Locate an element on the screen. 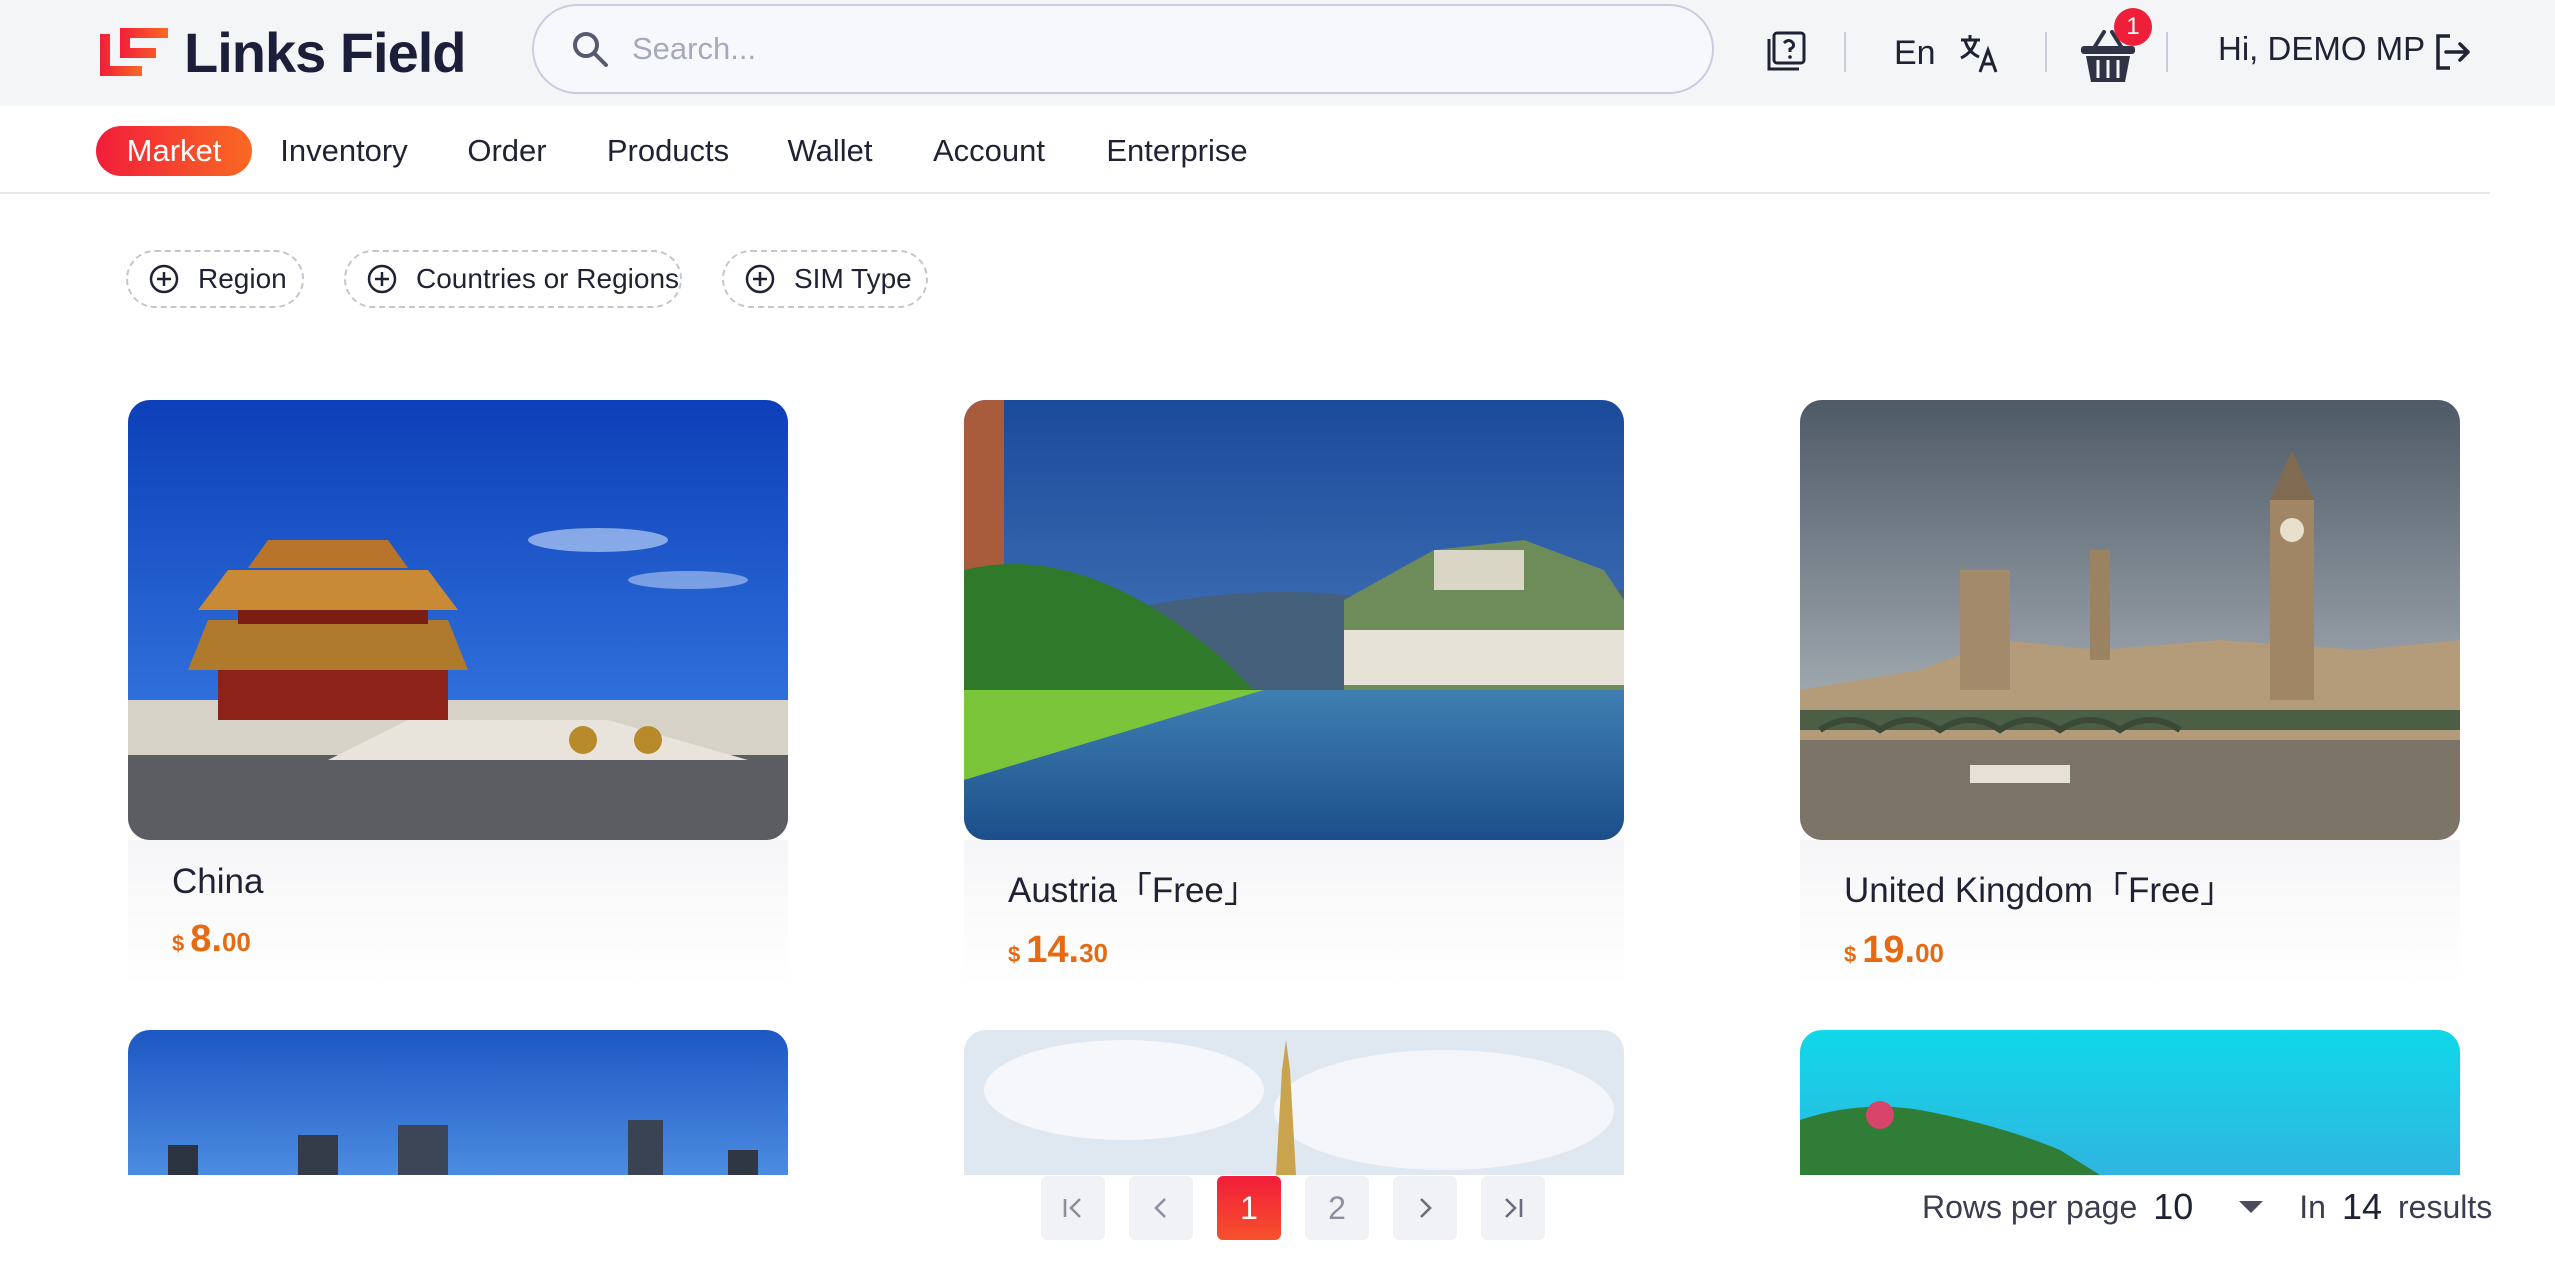 The image size is (2555, 1275). product-info: United Kingdom「Free」 $19.00 is located at coordinates (2130, 914).